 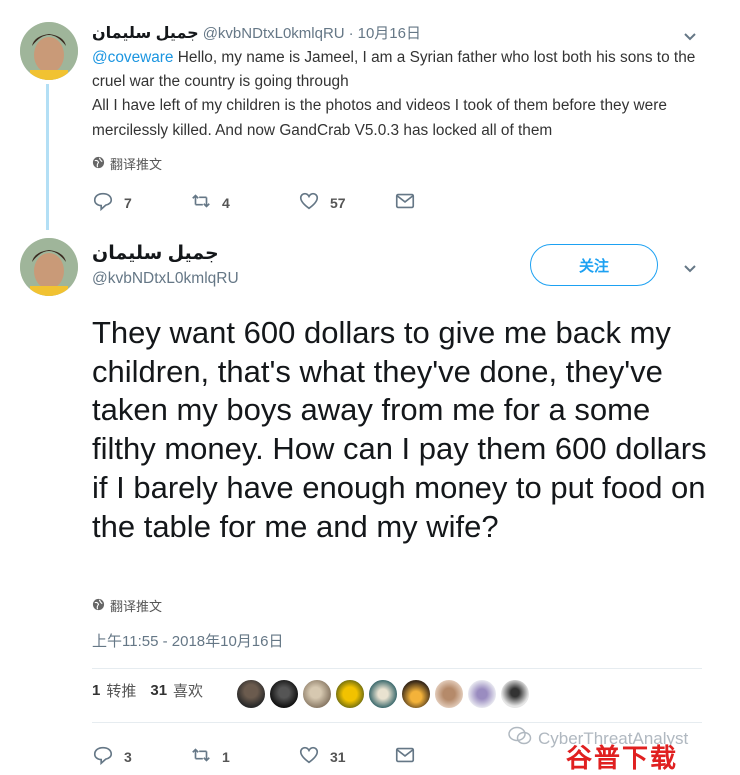 I want to click on follow-button: 关注, so click(x=594, y=265).